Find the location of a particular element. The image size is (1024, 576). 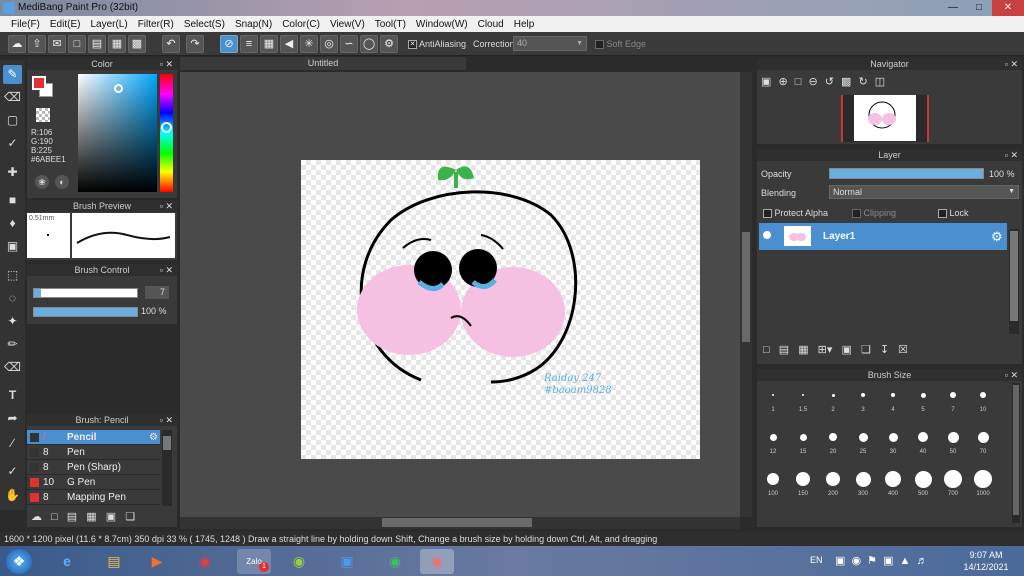

new-1bit-layer-icon: ▦ is located at coordinates (803, 350).